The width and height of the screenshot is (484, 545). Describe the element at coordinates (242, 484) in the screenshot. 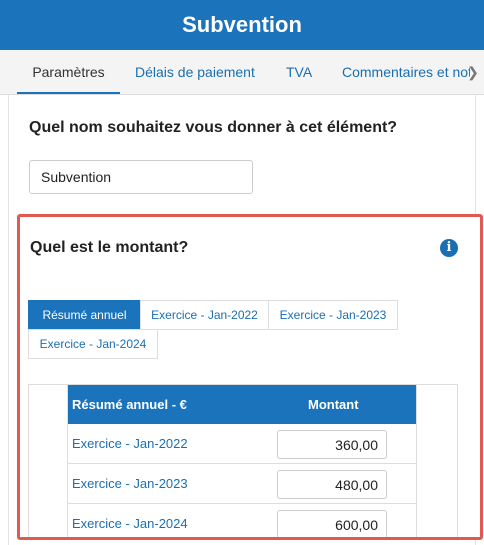

I see `table-row: Exercice - Jan-2023` at that location.